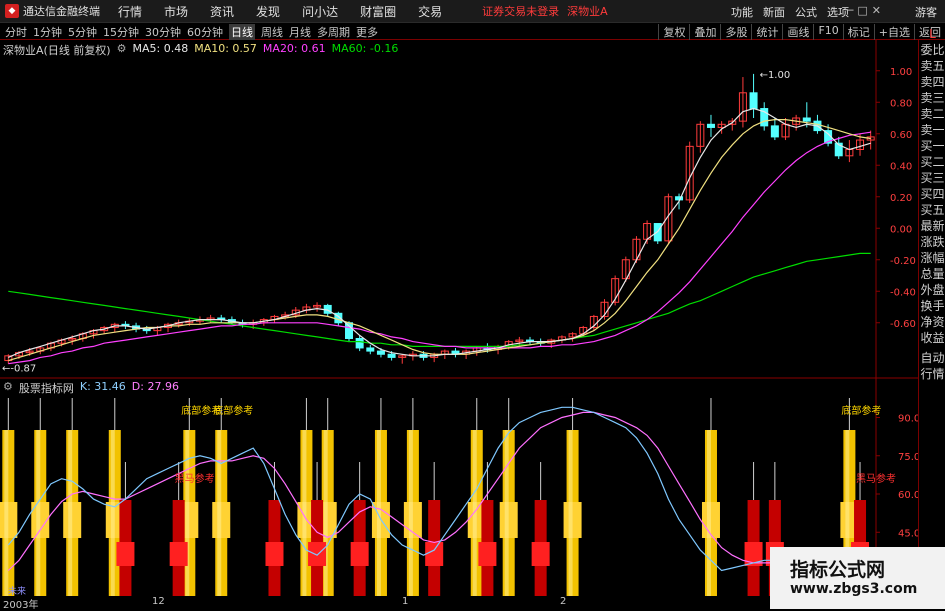 Image resolution: width=945 pixels, height=611 pixels. What do you see at coordinates (775, 75) in the screenshot?
I see `high-price-label: ←1.00` at bounding box center [775, 75].